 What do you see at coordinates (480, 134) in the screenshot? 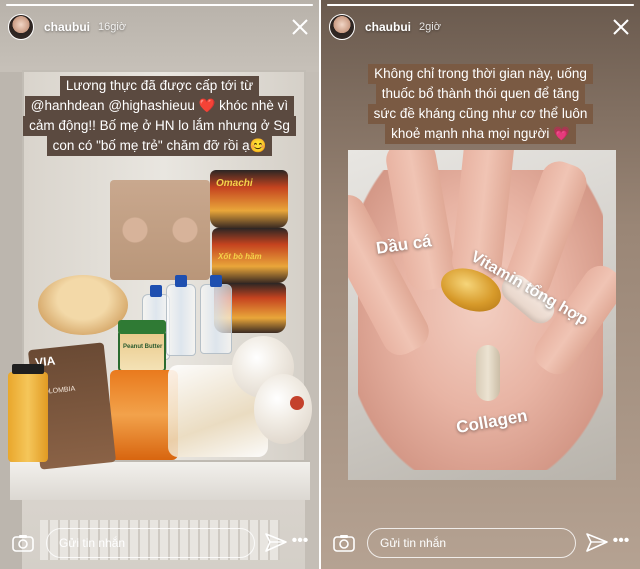
I see `caption-line: khoẻ mạnh nha mọi người 💗` at bounding box center [480, 134].